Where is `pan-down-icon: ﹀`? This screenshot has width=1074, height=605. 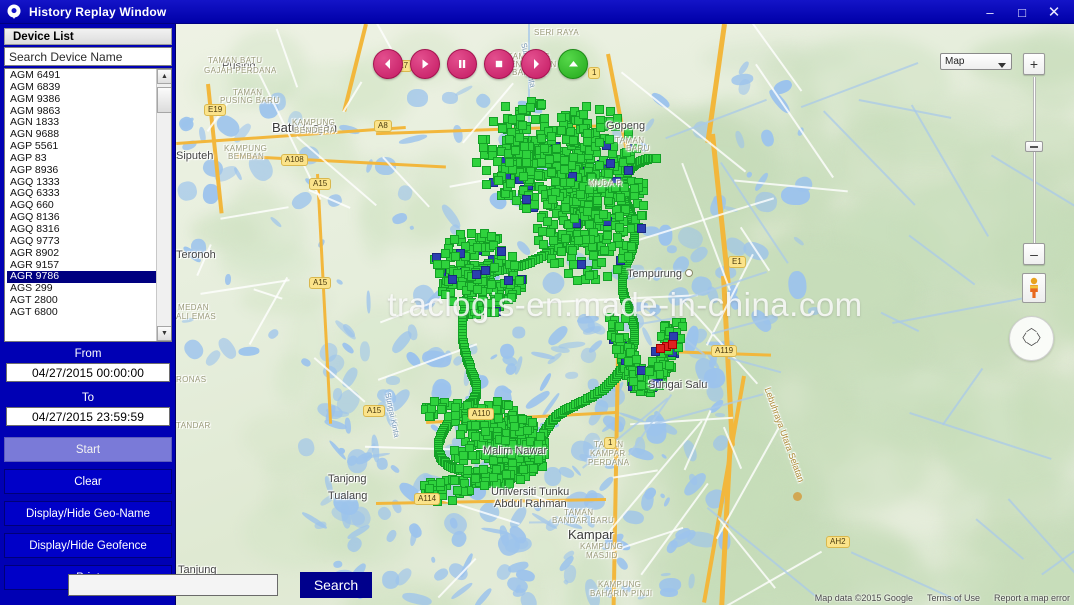 pan-down-icon: ﹀ is located at coordinates (1031, 348).